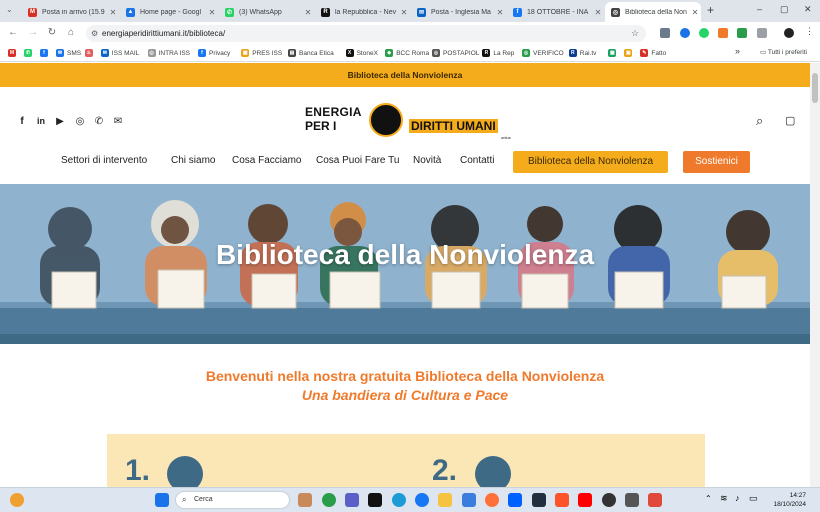 The height and width of the screenshot is (512, 820). I want to click on minimize-window-icon: –, so click(759, 9).